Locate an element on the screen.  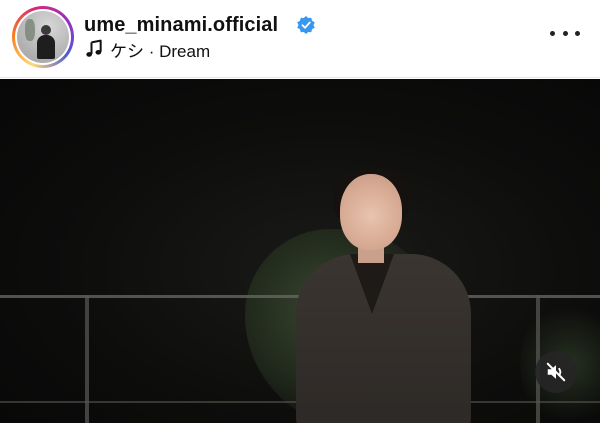
avatar-plant is located at coordinates (30, 30).